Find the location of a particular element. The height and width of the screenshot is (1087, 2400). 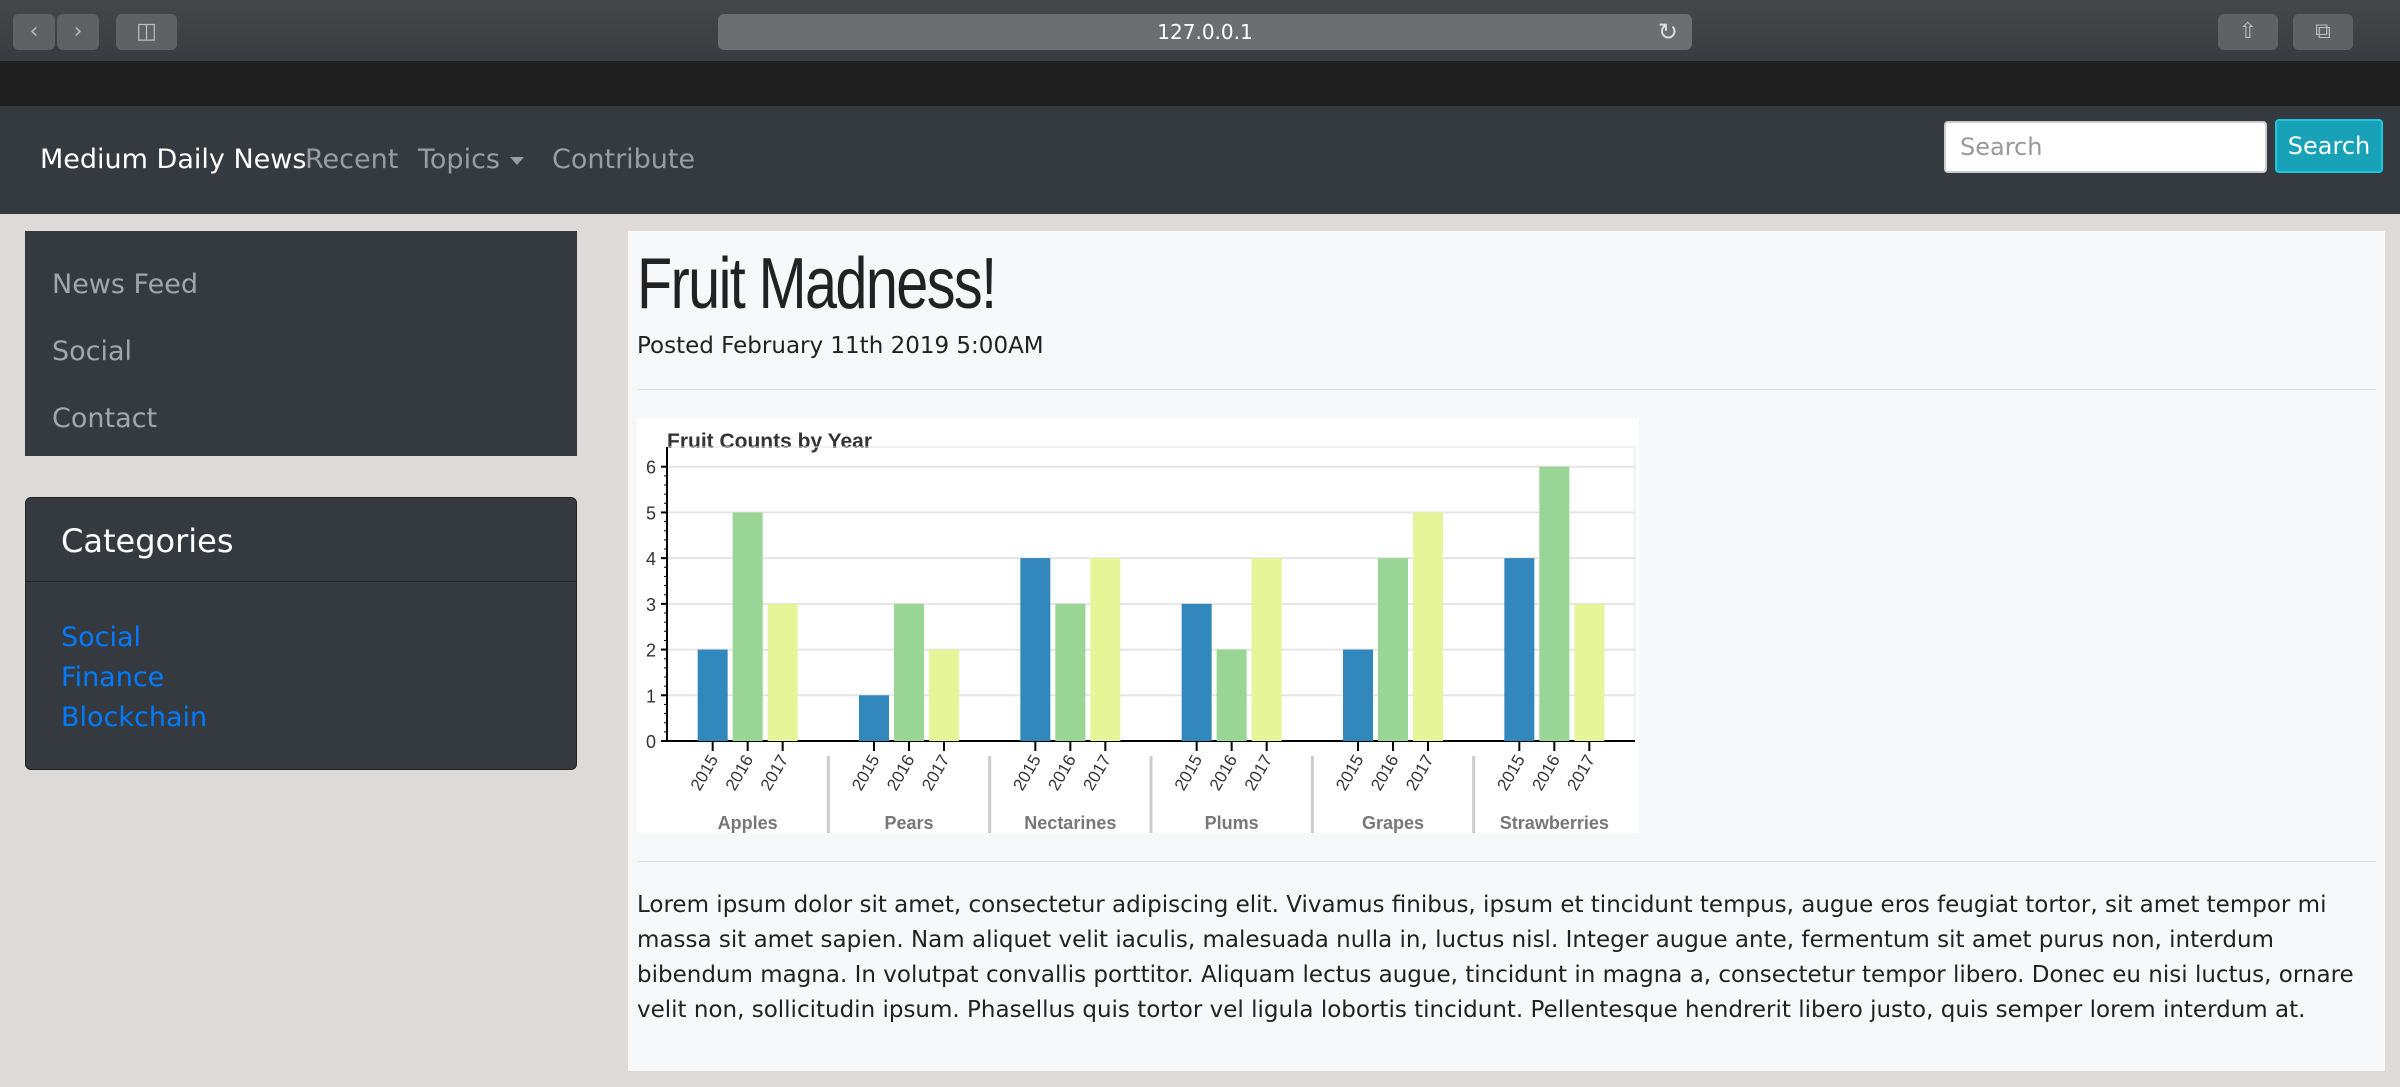

bar-plums-2015 is located at coordinates (1196, 672).